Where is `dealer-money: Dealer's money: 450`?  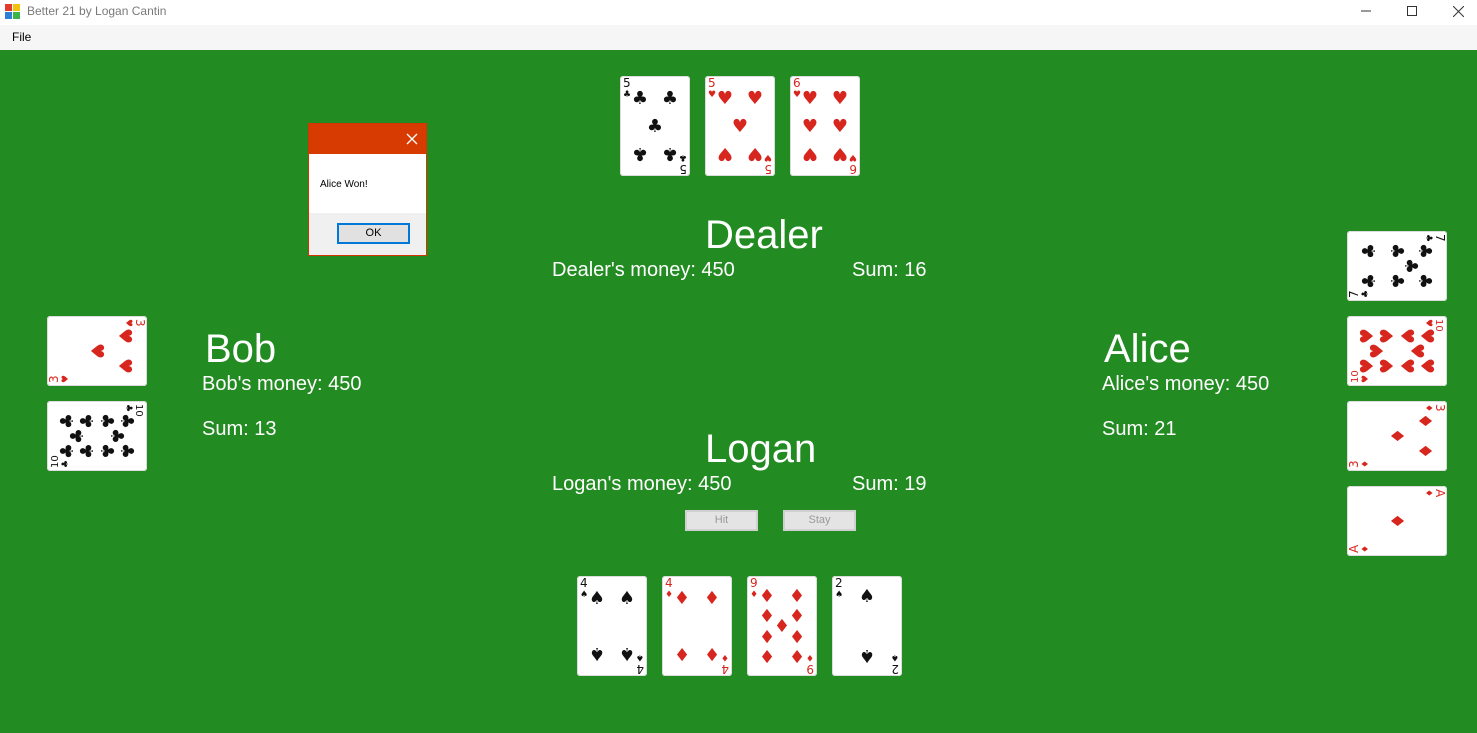
dealer-money: Dealer's money: 450 is located at coordinates (643, 270).